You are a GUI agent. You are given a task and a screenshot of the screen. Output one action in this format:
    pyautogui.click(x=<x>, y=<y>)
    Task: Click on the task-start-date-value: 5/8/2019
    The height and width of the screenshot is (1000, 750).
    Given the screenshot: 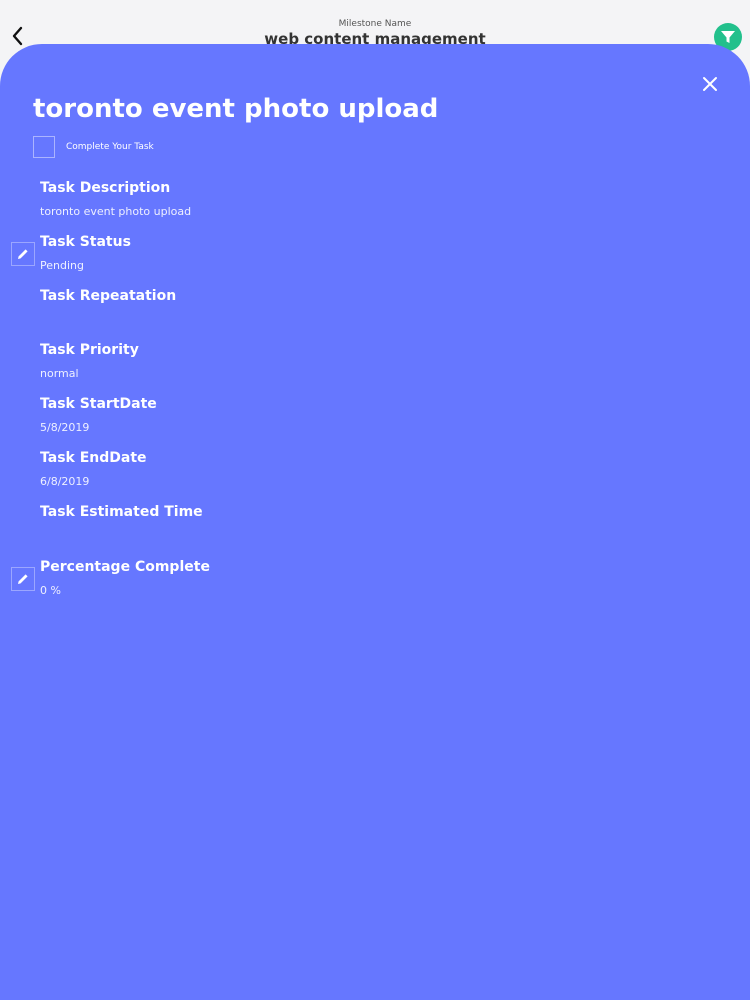 What is the action you would take?
    pyautogui.click(x=65, y=427)
    